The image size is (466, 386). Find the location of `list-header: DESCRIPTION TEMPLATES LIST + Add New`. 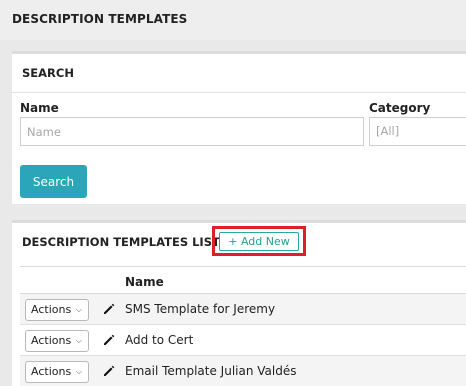

list-header: DESCRIPTION TEMPLATES LIST + Add New is located at coordinates (239, 243).